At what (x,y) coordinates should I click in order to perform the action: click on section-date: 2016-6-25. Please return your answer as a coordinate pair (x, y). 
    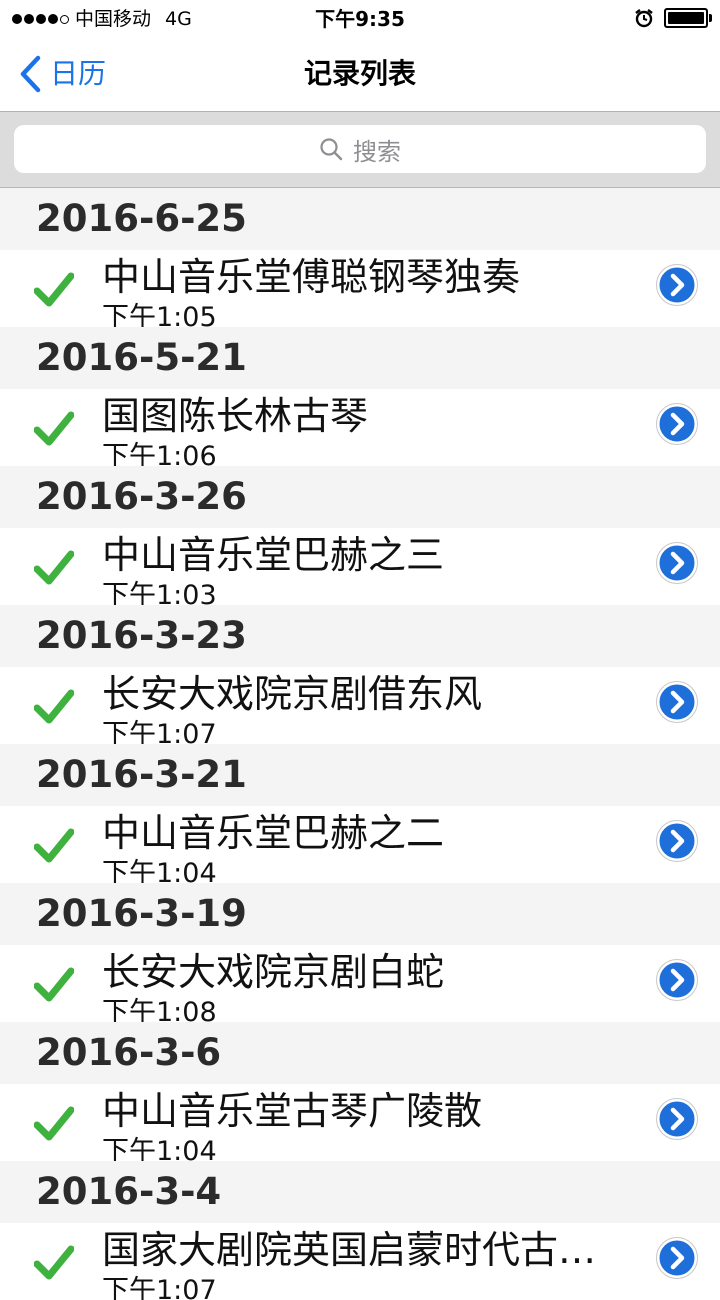
    Looking at the image, I should click on (141, 218).